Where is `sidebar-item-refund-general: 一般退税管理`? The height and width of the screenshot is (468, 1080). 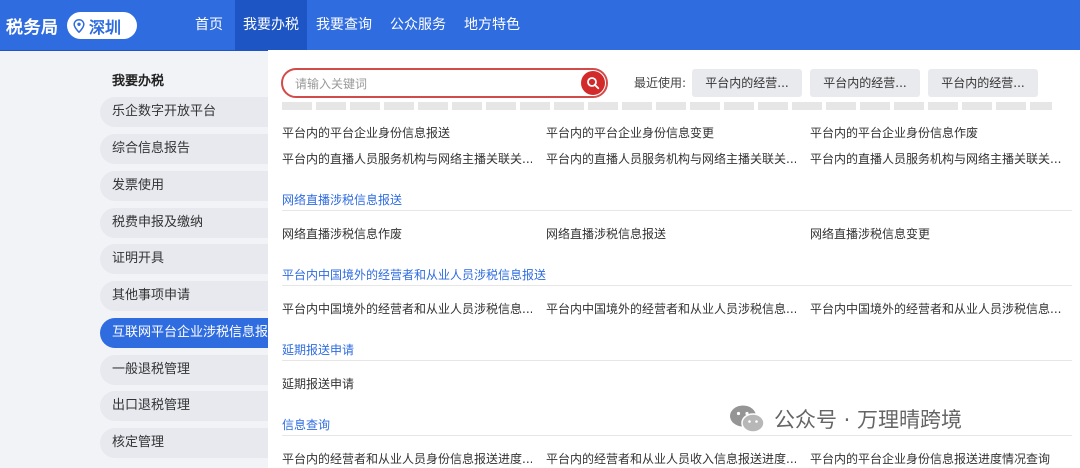
sidebar-item-refund-general: 一般退税管理 is located at coordinates (184, 370).